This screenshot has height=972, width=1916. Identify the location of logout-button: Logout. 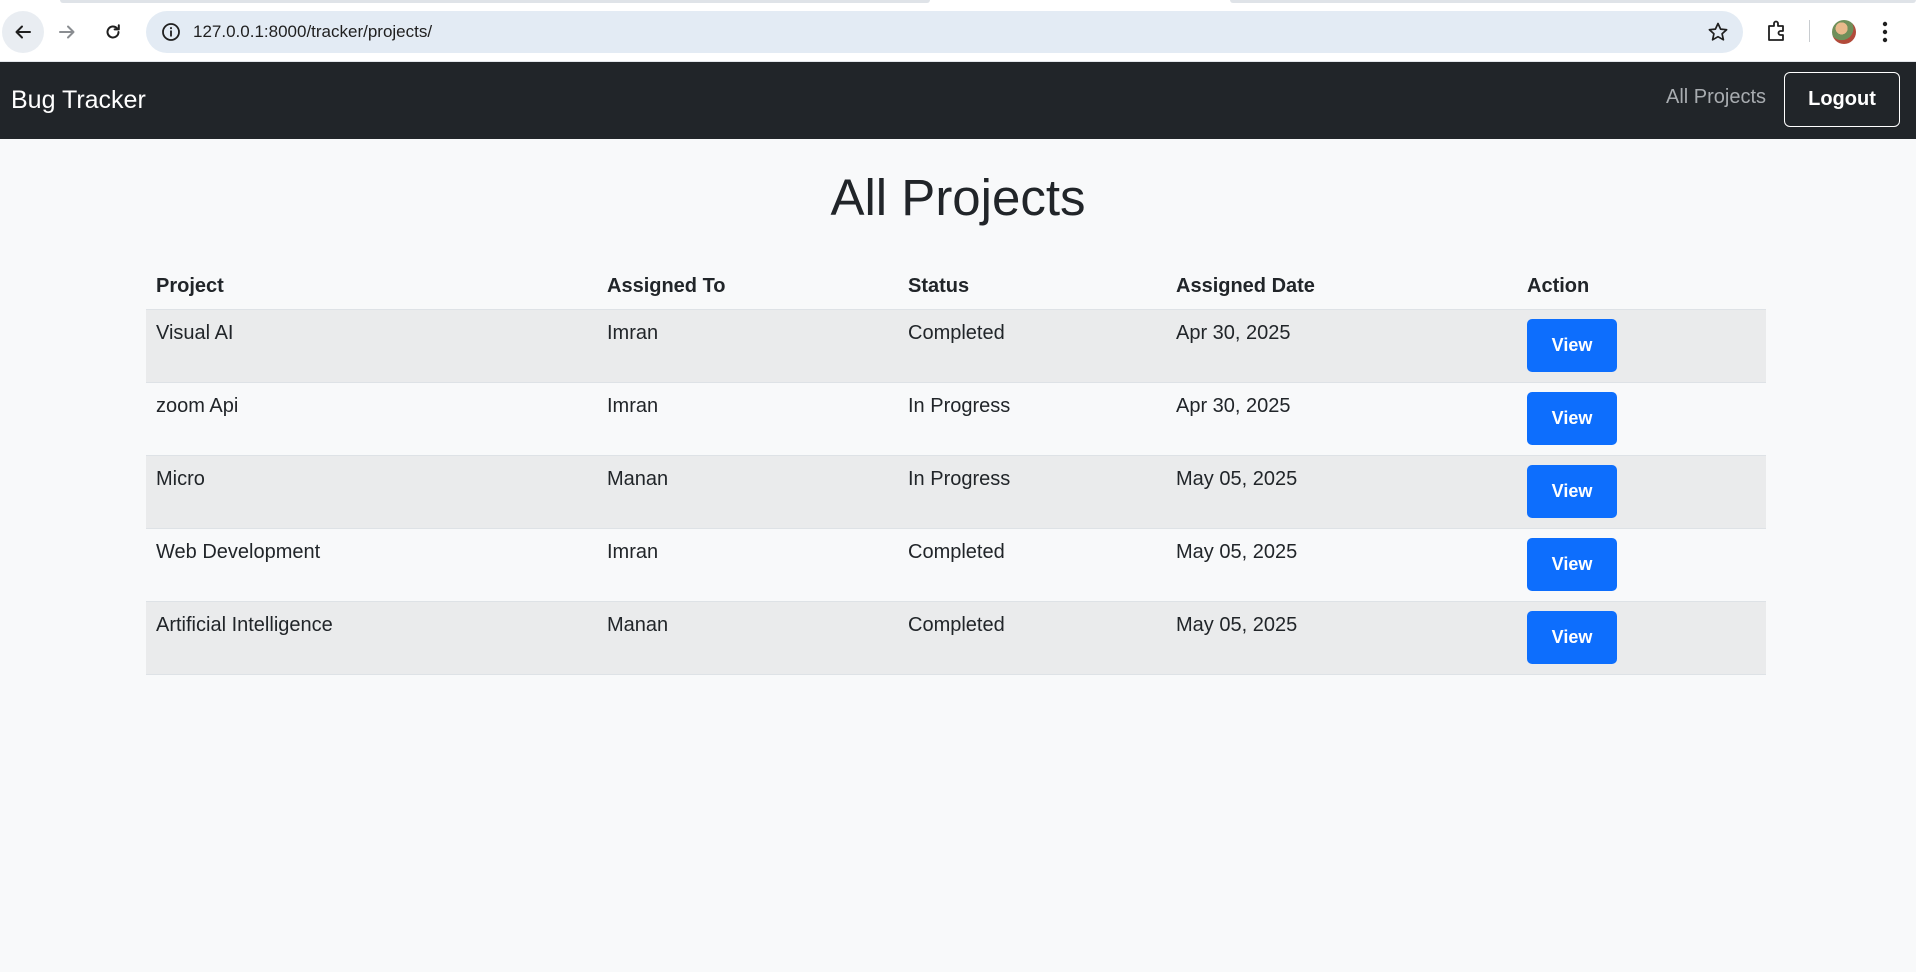
(1842, 99).